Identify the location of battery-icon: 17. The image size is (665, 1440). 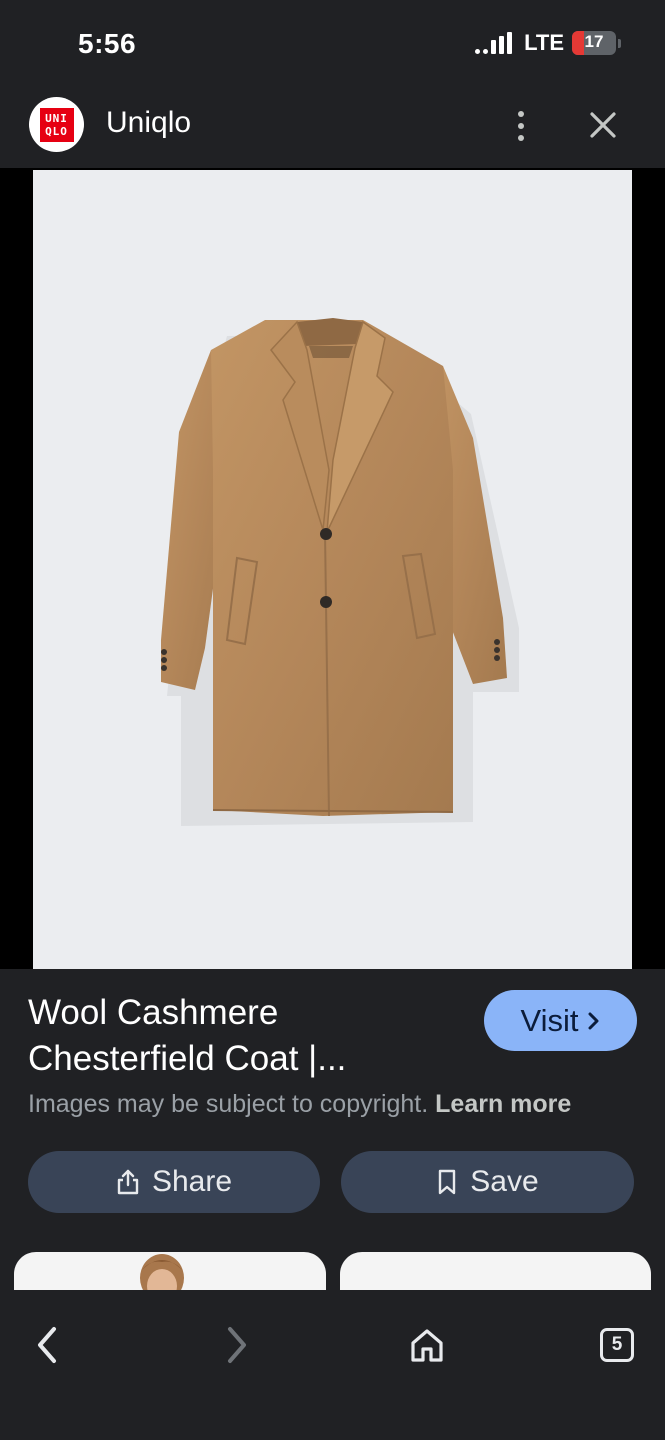
(594, 43).